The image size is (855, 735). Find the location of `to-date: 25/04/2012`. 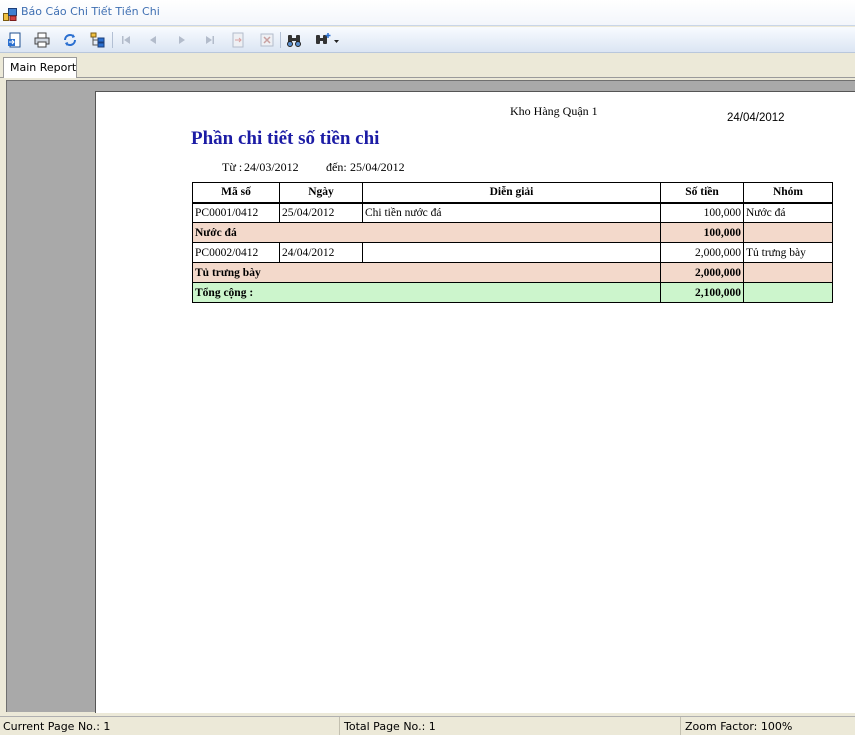

to-date: 25/04/2012 is located at coordinates (377, 167).